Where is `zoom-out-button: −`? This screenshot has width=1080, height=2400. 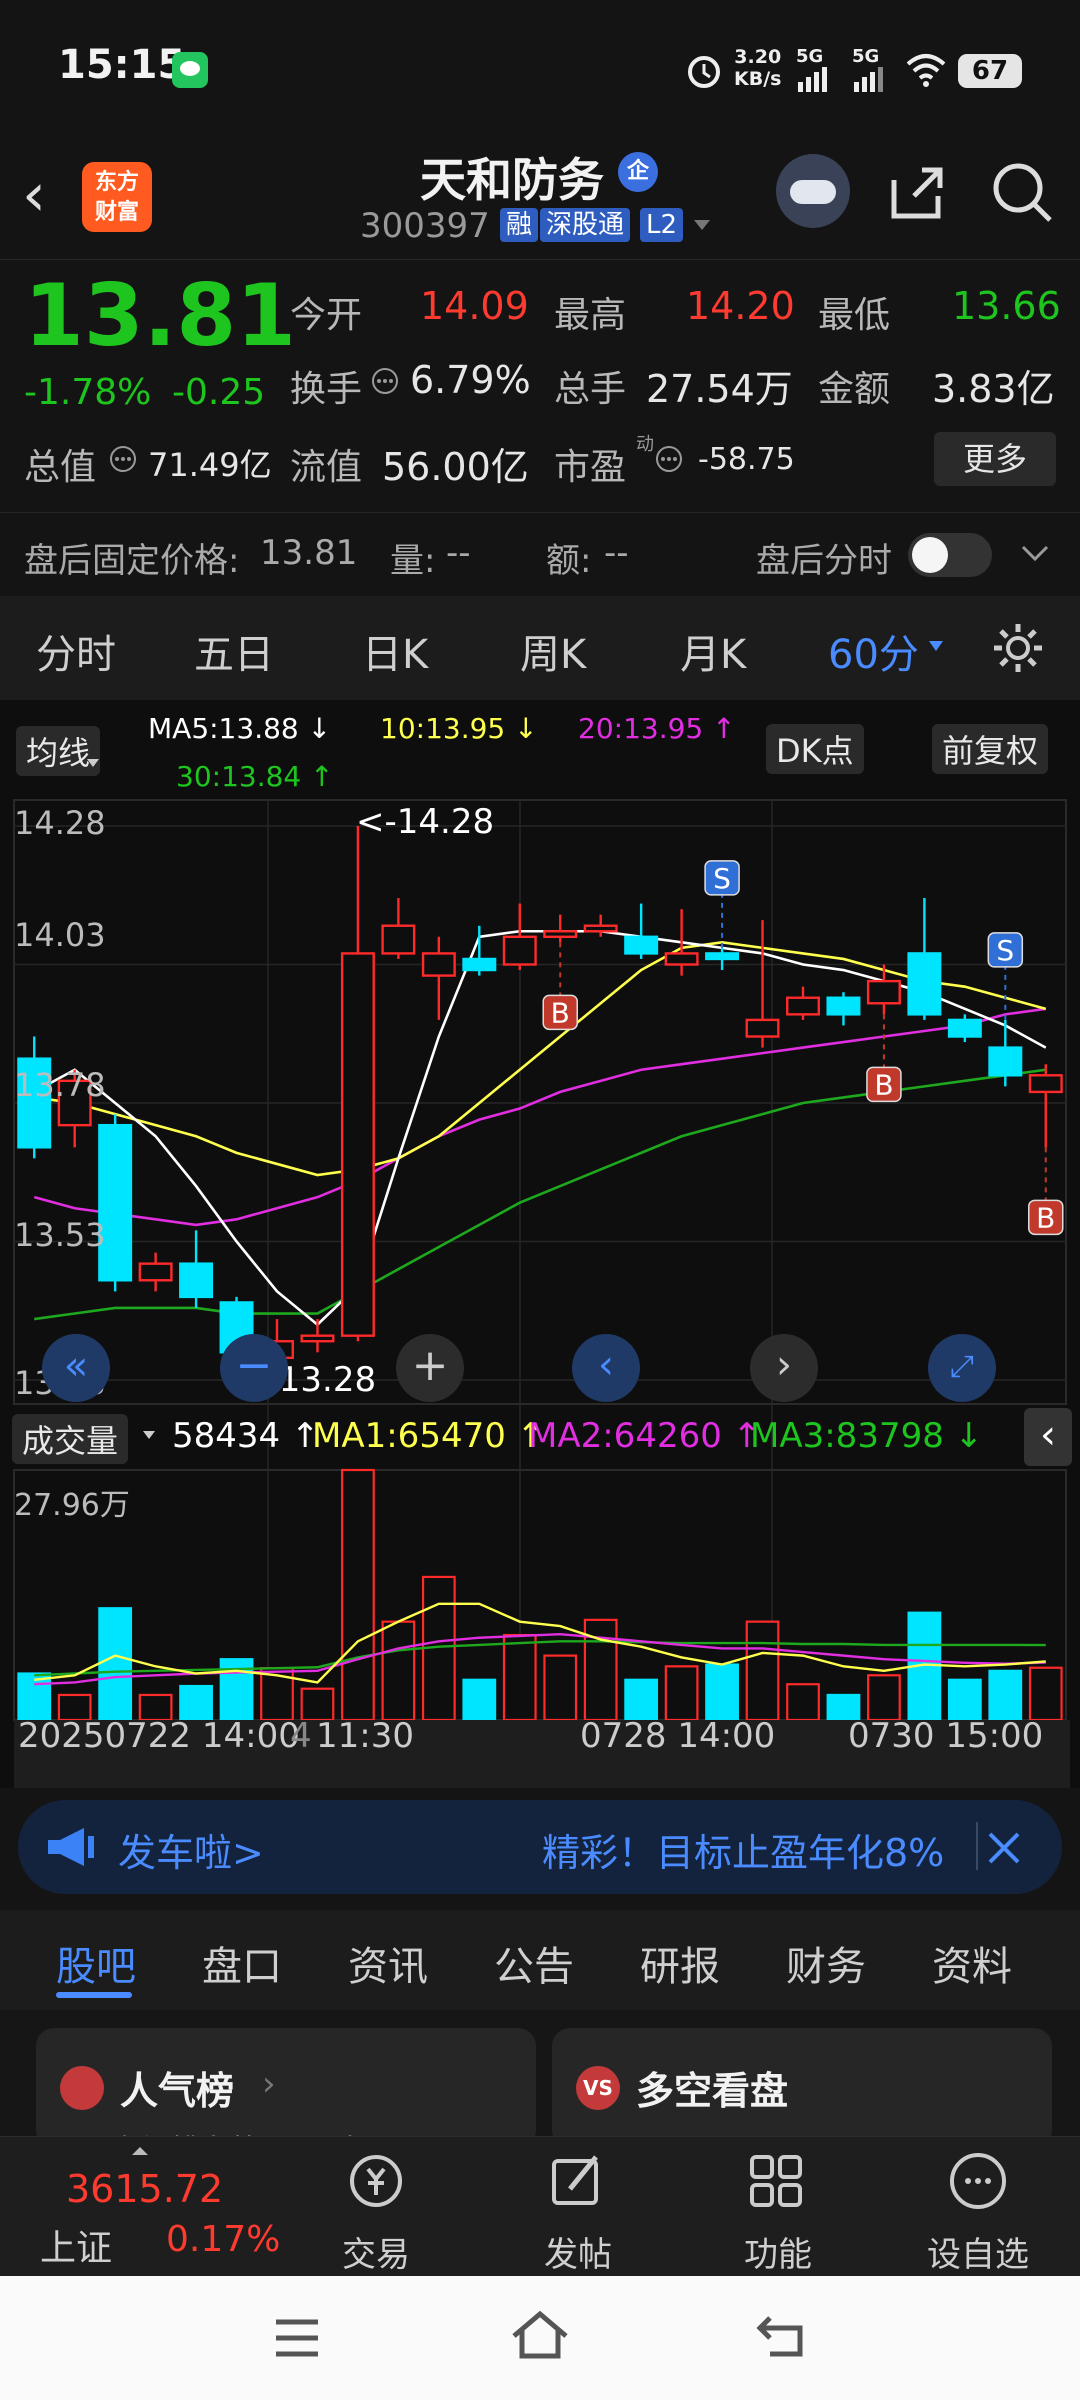 zoom-out-button: − is located at coordinates (254, 1368).